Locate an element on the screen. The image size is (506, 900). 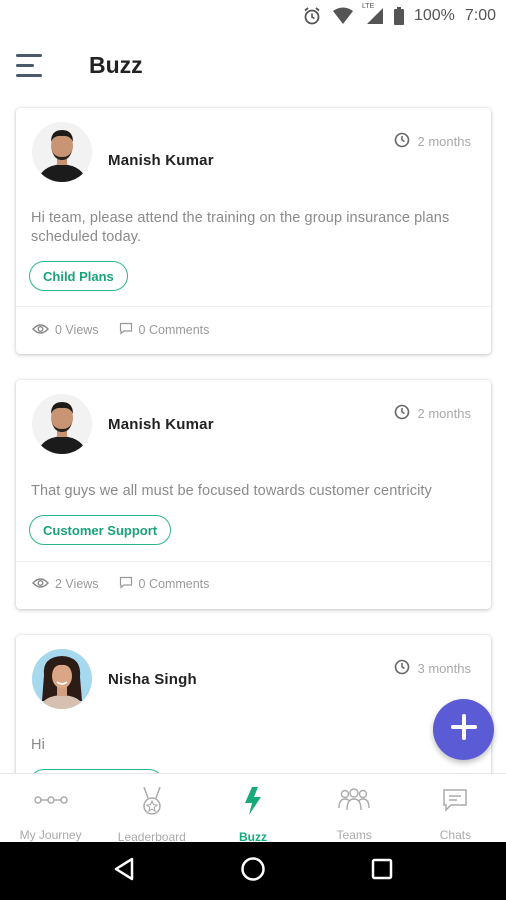
clock-time: 7:00 is located at coordinates (480, 15).